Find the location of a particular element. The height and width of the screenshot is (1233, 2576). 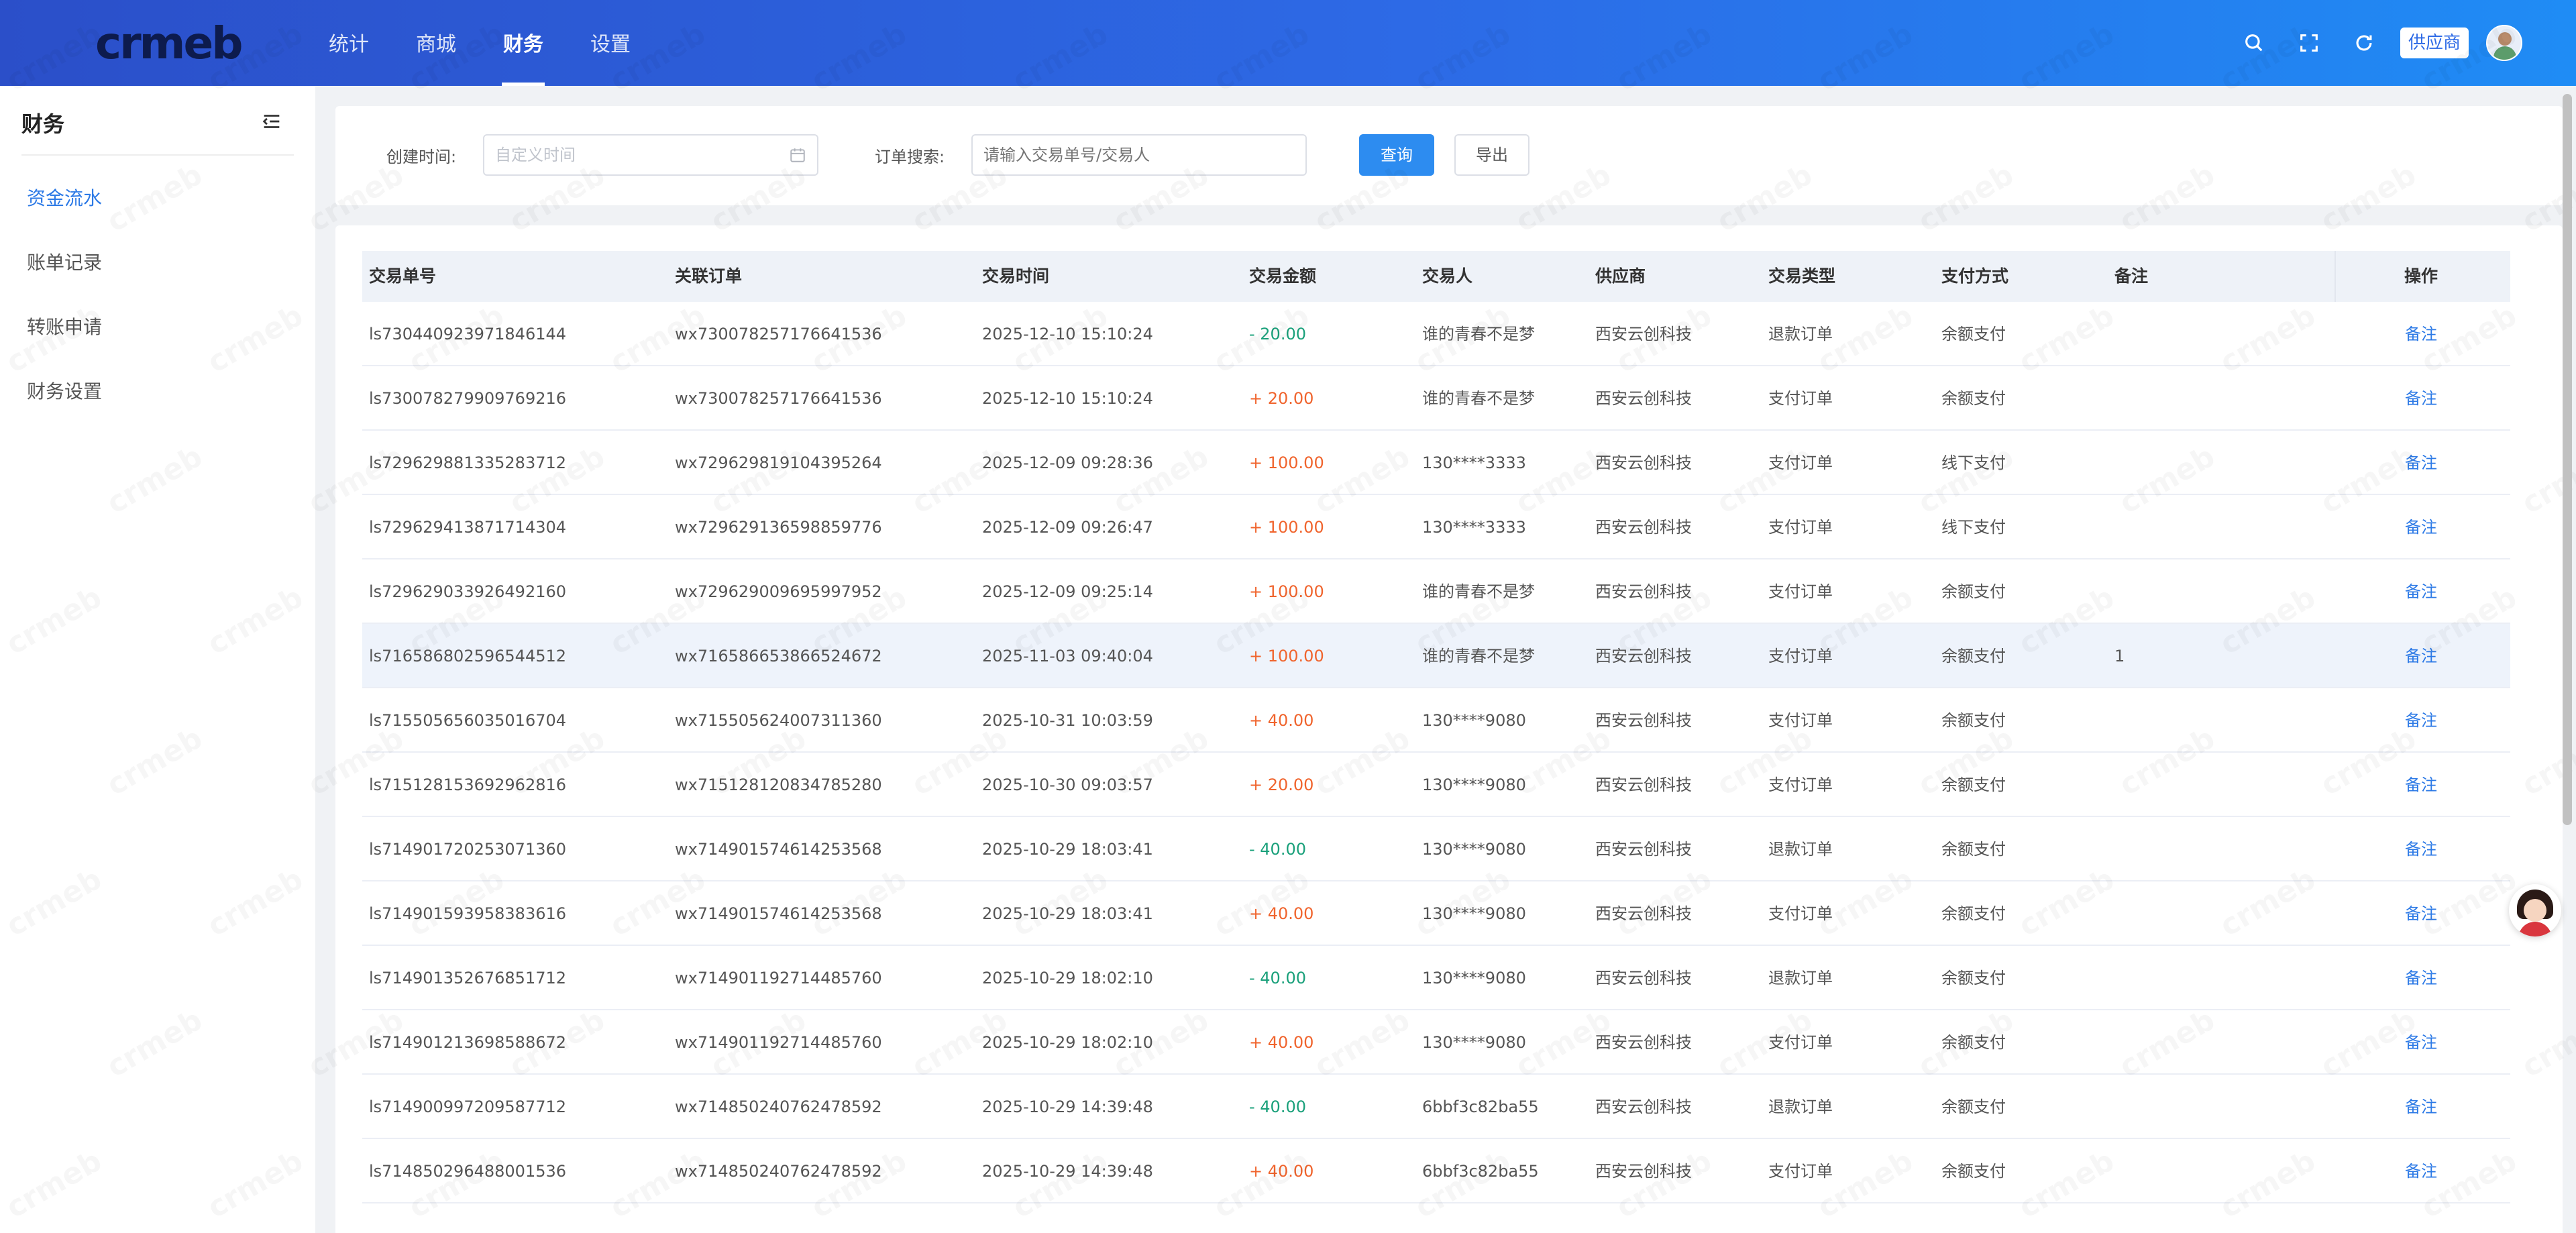

collapse-menu-icon is located at coordinates (271, 122).